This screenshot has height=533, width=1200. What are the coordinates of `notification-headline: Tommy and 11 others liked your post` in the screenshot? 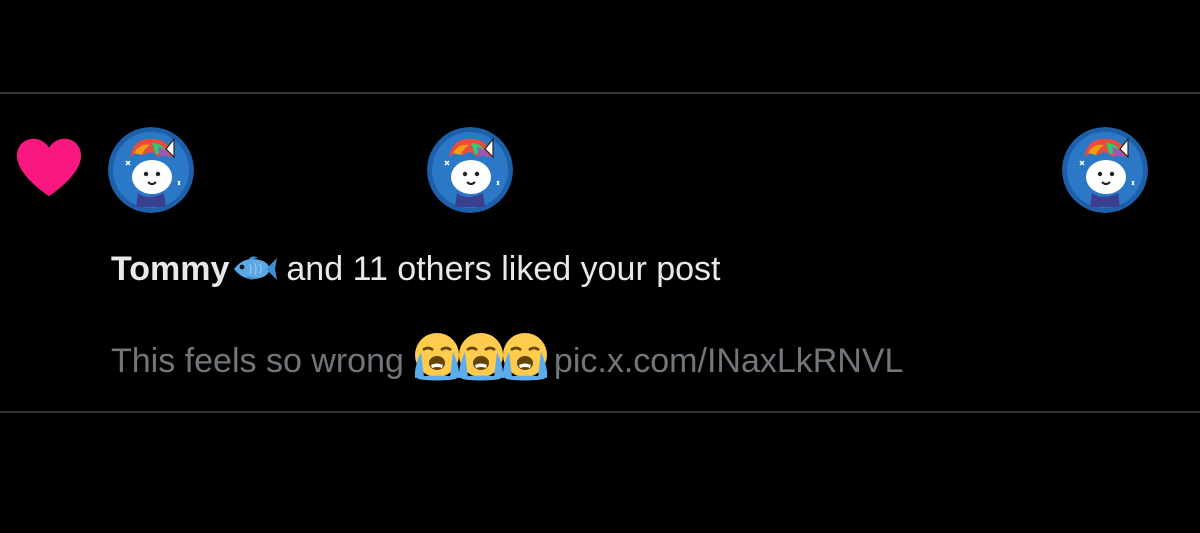 It's located at (415, 269).